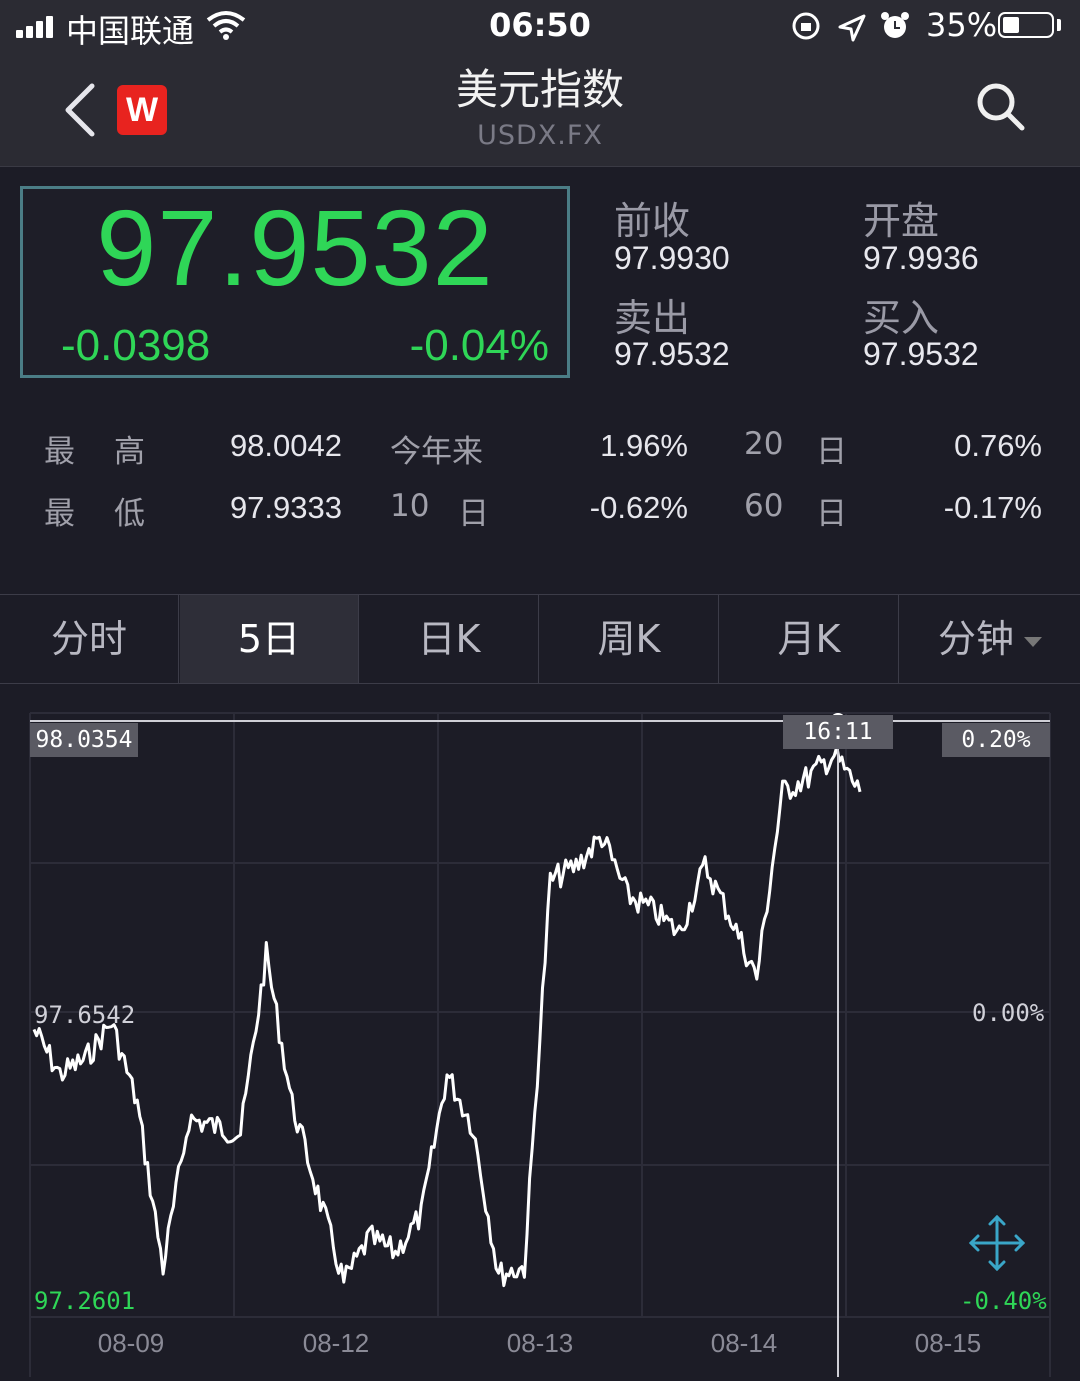 Image resolution: width=1080 pixels, height=1381 pixels. What do you see at coordinates (1001, 107) in the screenshot?
I see `search-icon` at bounding box center [1001, 107].